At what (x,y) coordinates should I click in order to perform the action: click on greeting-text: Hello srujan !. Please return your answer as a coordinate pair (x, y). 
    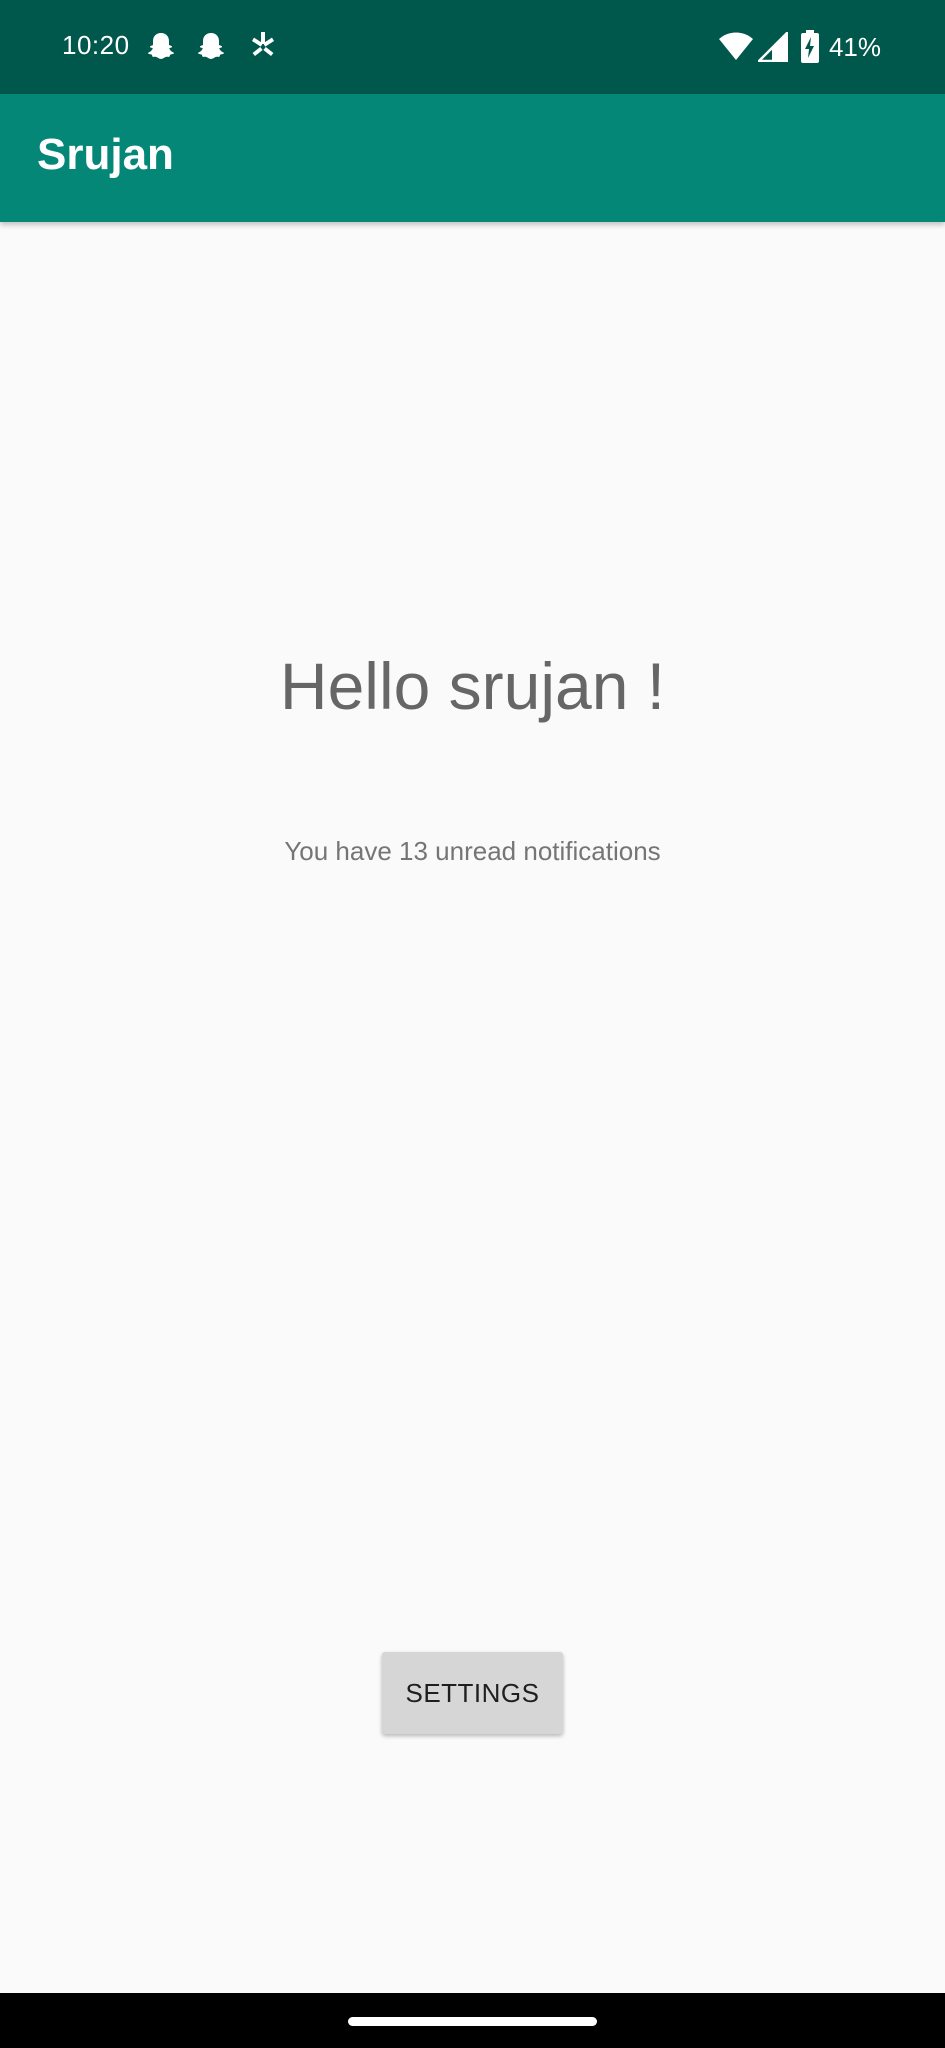
    Looking at the image, I should click on (472, 686).